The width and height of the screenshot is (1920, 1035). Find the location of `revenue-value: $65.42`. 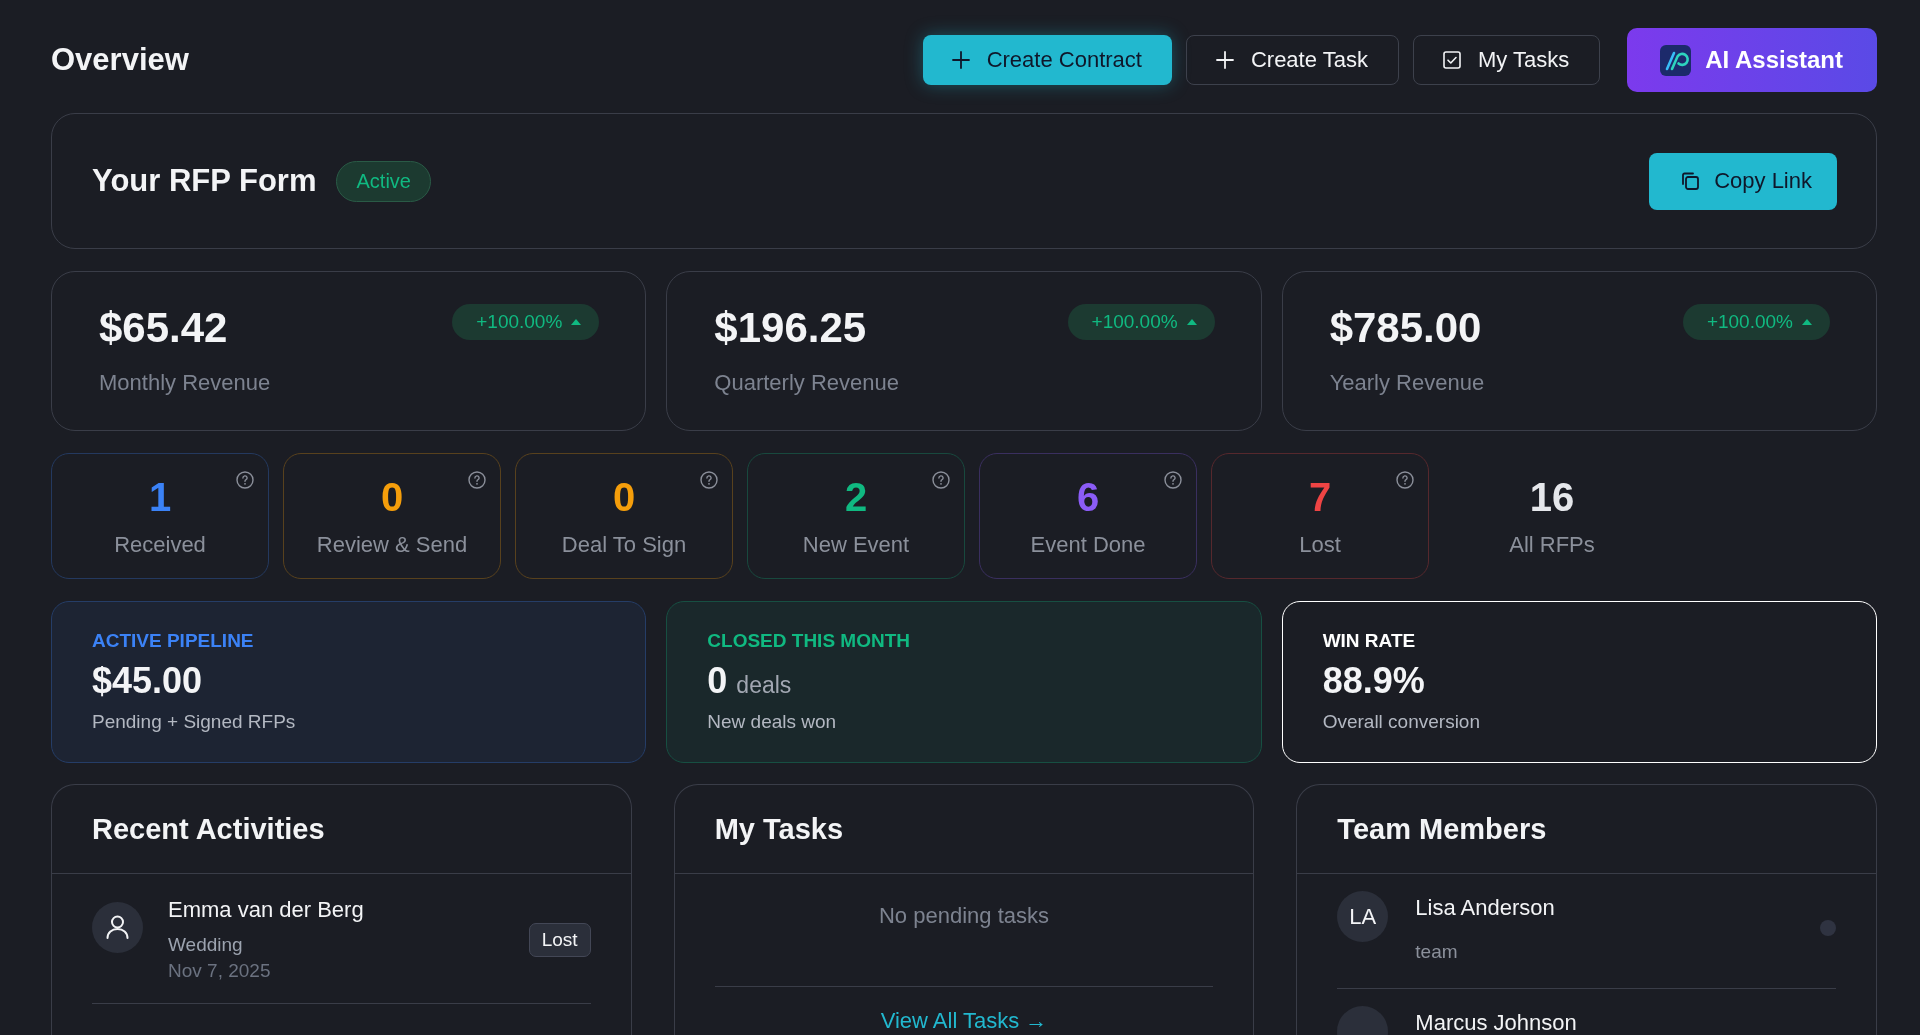

revenue-value: $65.42 is located at coordinates (163, 328).